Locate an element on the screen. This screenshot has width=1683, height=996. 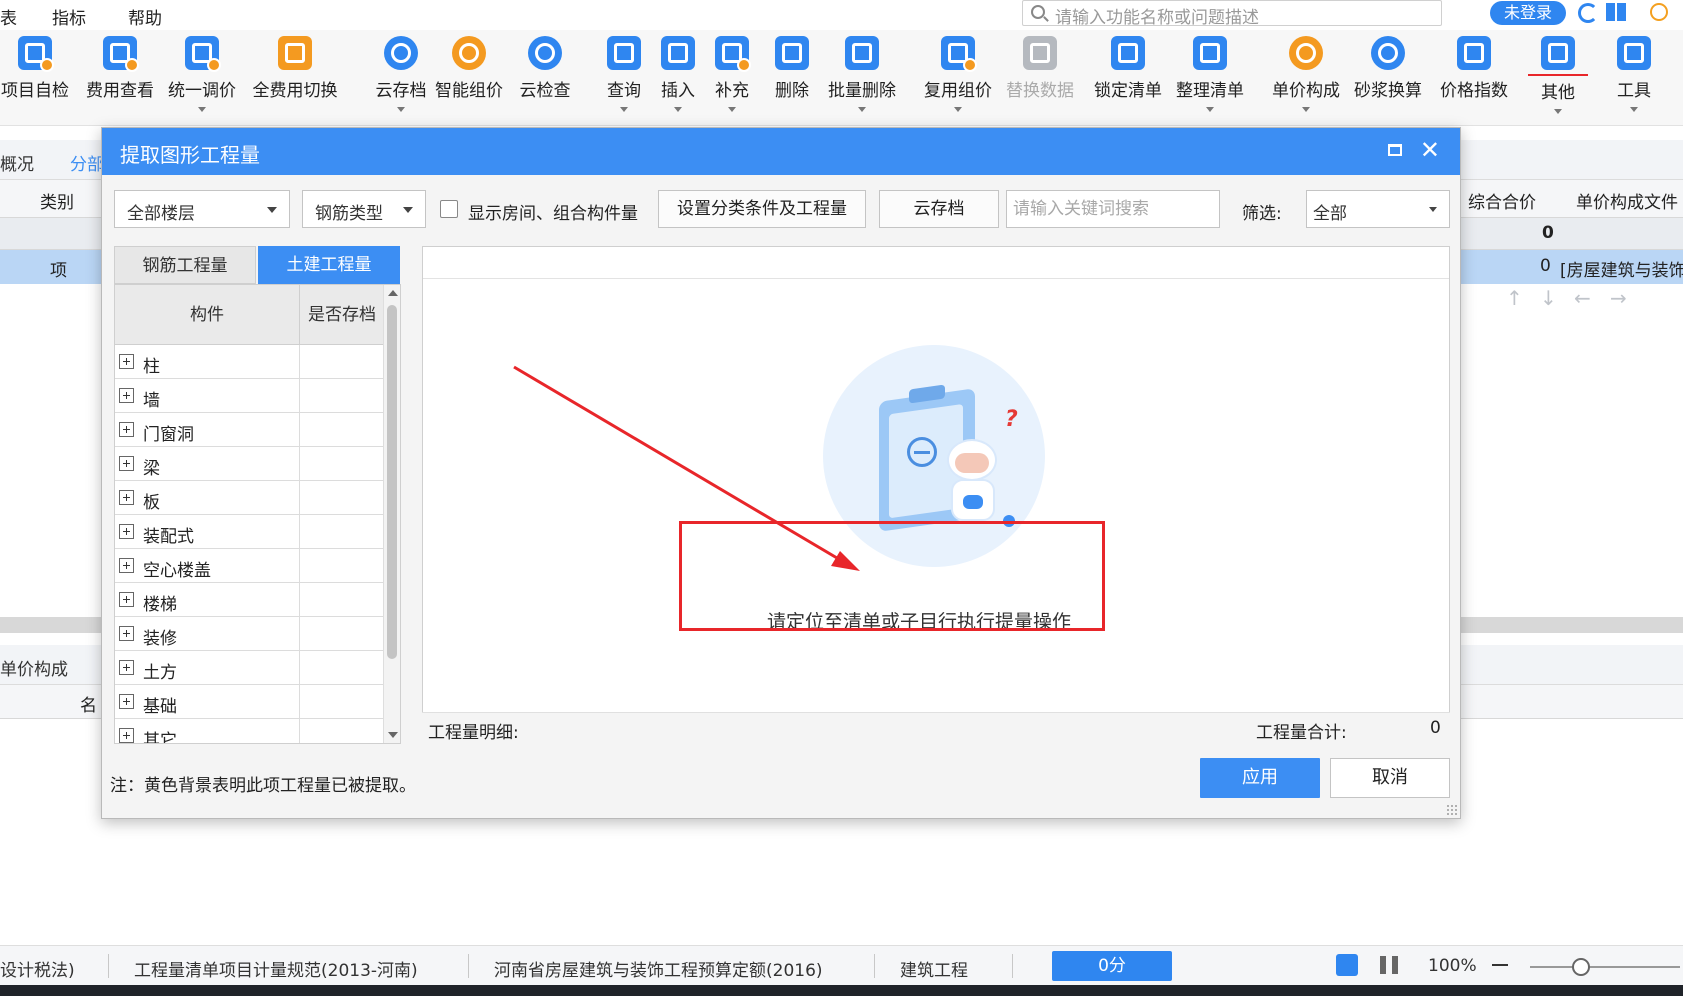
maximize-icon is located at coordinates (1395, 150).